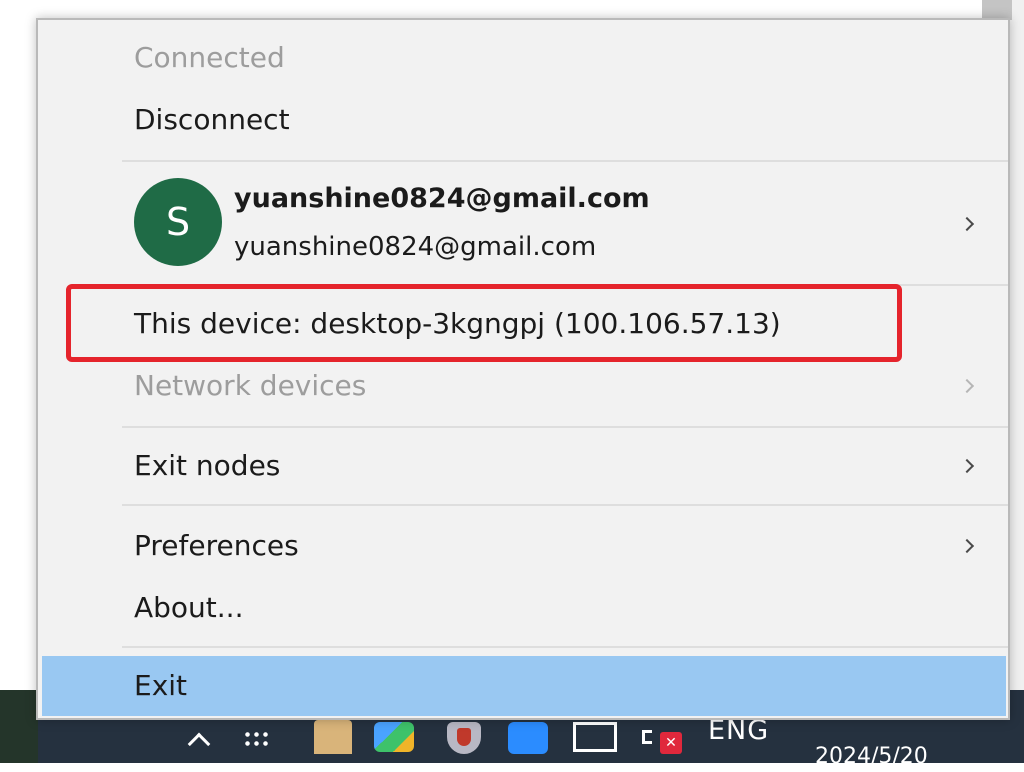 The width and height of the screenshot is (1024, 772). What do you see at coordinates (178, 222) in the screenshot?
I see `avatar: S` at bounding box center [178, 222].